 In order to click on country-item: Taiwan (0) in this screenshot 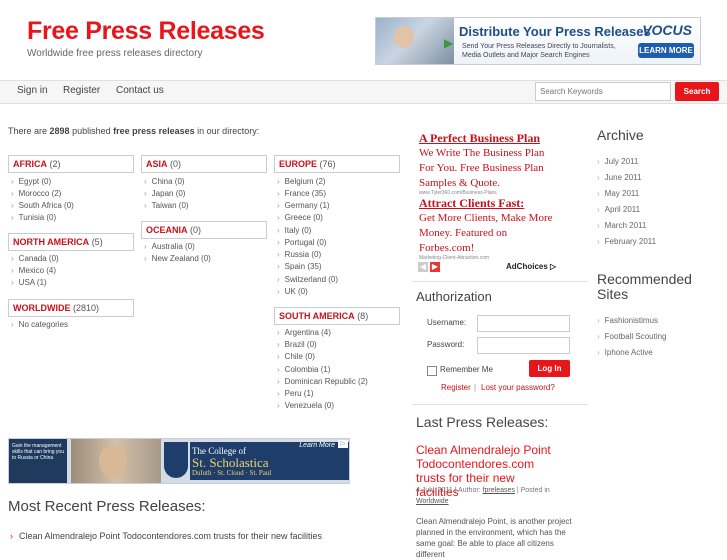, I will do `click(166, 205)`.